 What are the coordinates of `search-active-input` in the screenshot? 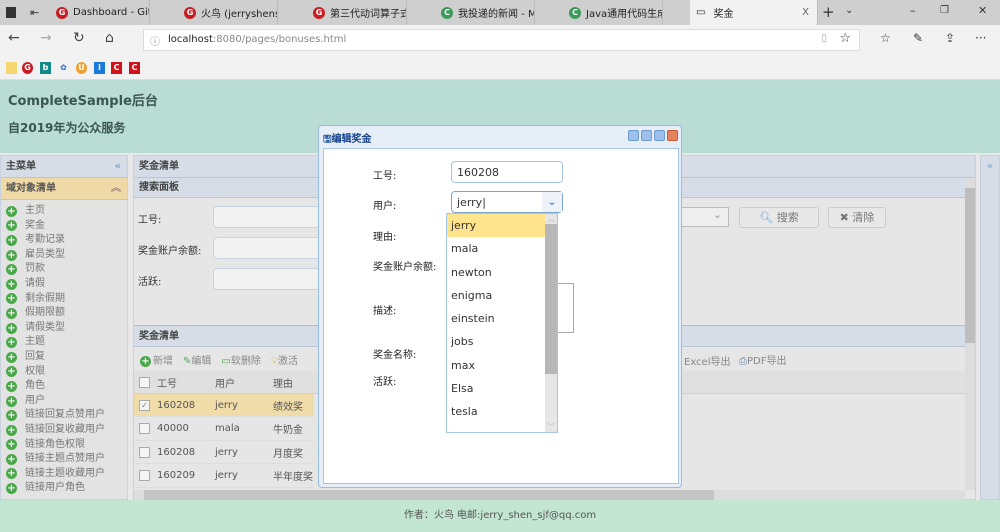 It's located at (268, 279).